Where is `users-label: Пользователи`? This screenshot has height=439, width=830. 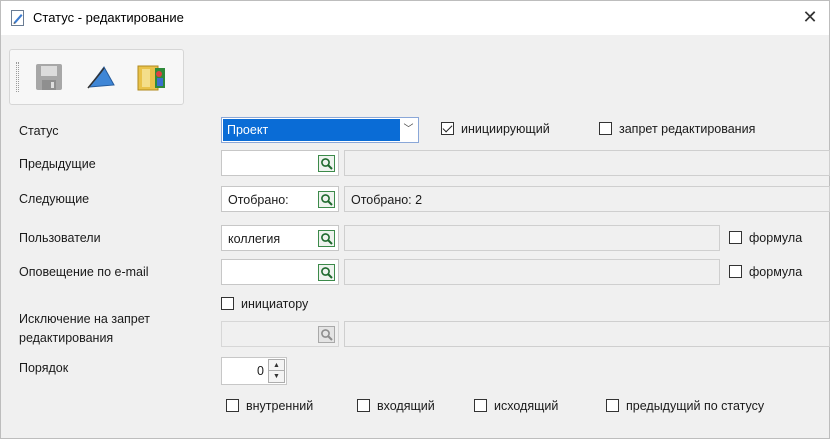
users-label: Пользователи is located at coordinates (60, 238).